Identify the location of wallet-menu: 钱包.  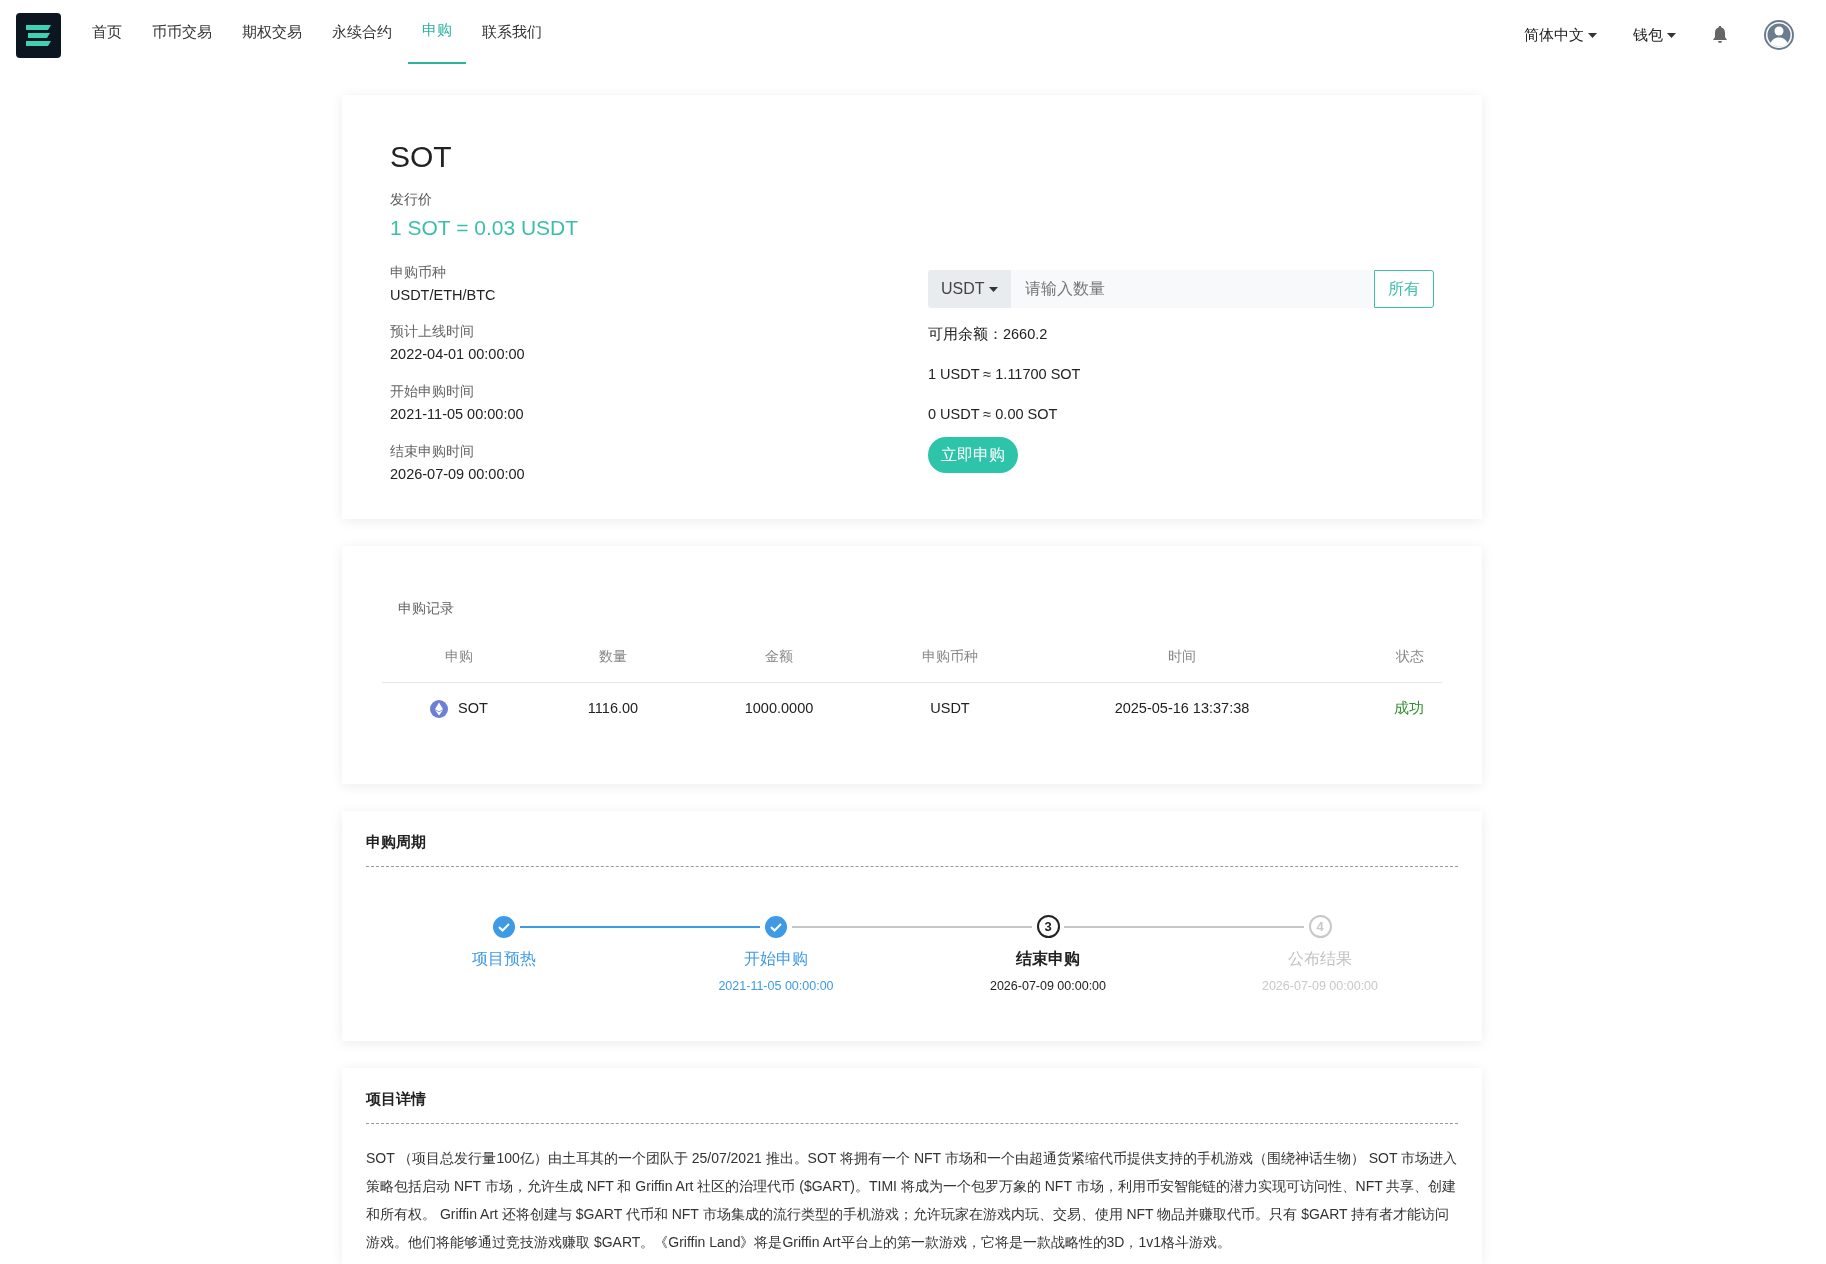
(1654, 35).